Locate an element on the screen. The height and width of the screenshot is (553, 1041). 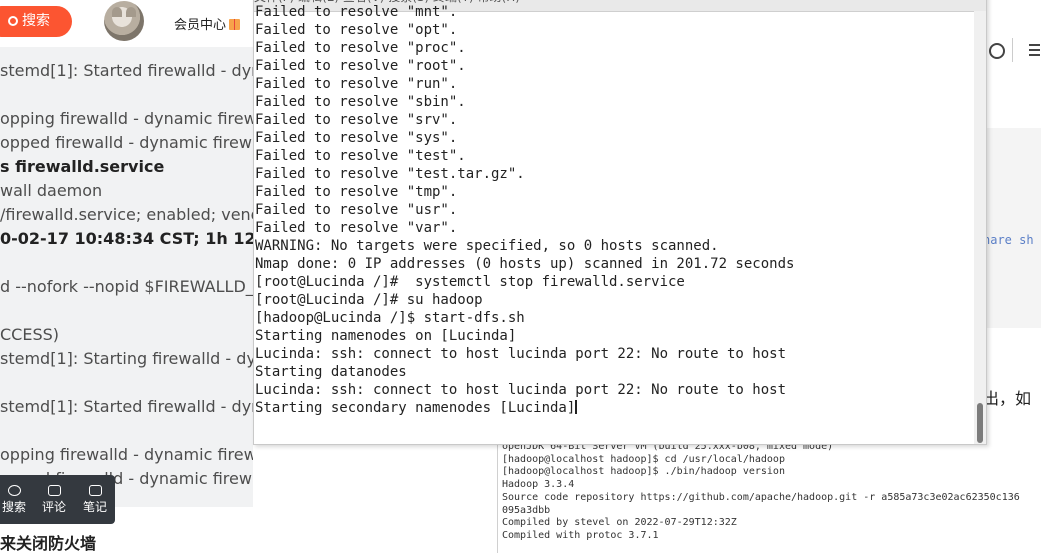
member-center-link: 会员中心 is located at coordinates (207, 23).